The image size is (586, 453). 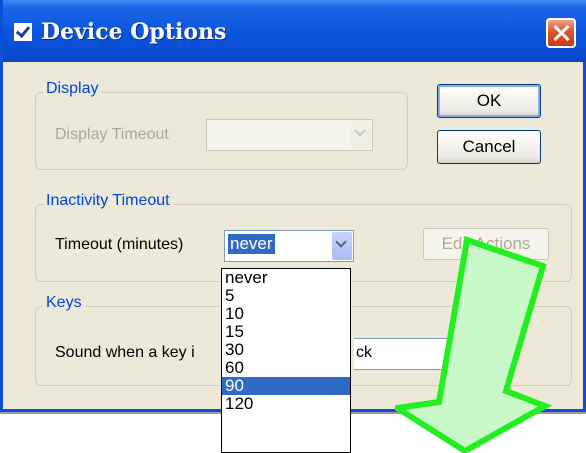 What do you see at coordinates (286, 332) in the screenshot?
I see `dropdown-option: 15` at bounding box center [286, 332].